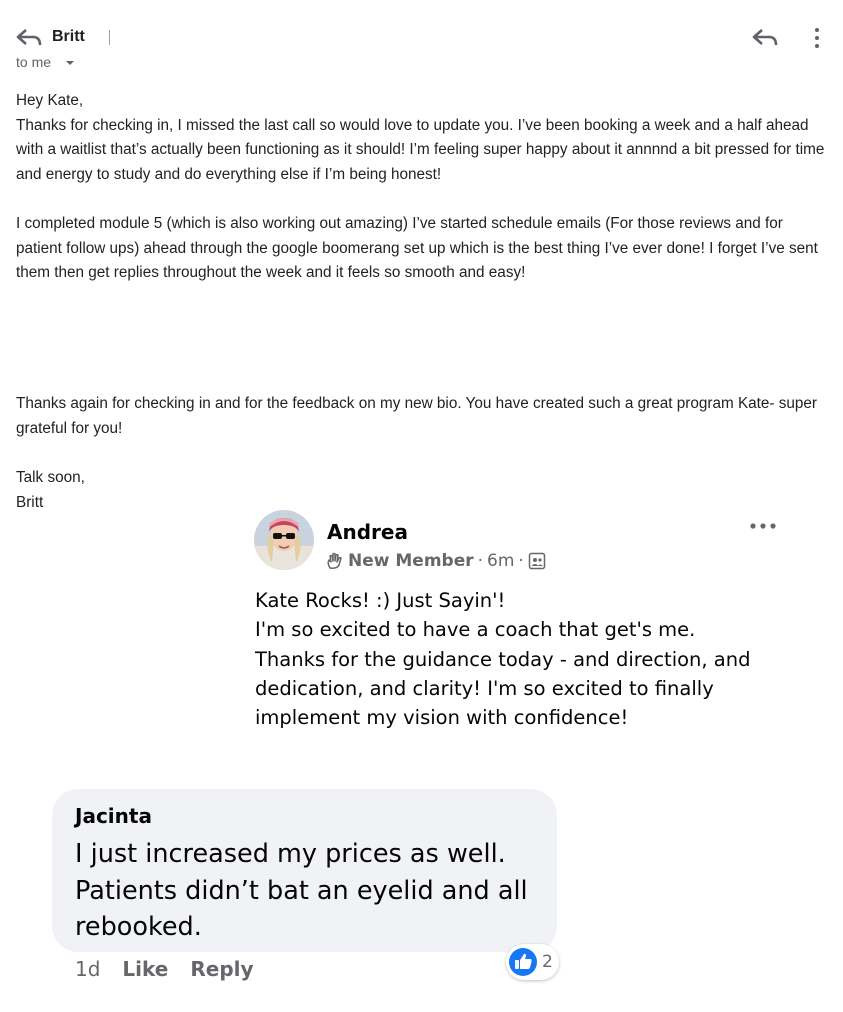 Image resolution: width=843 pixels, height=1012 pixels. What do you see at coordinates (547, 962) in the screenshot?
I see `reaction-count: 2` at bounding box center [547, 962].